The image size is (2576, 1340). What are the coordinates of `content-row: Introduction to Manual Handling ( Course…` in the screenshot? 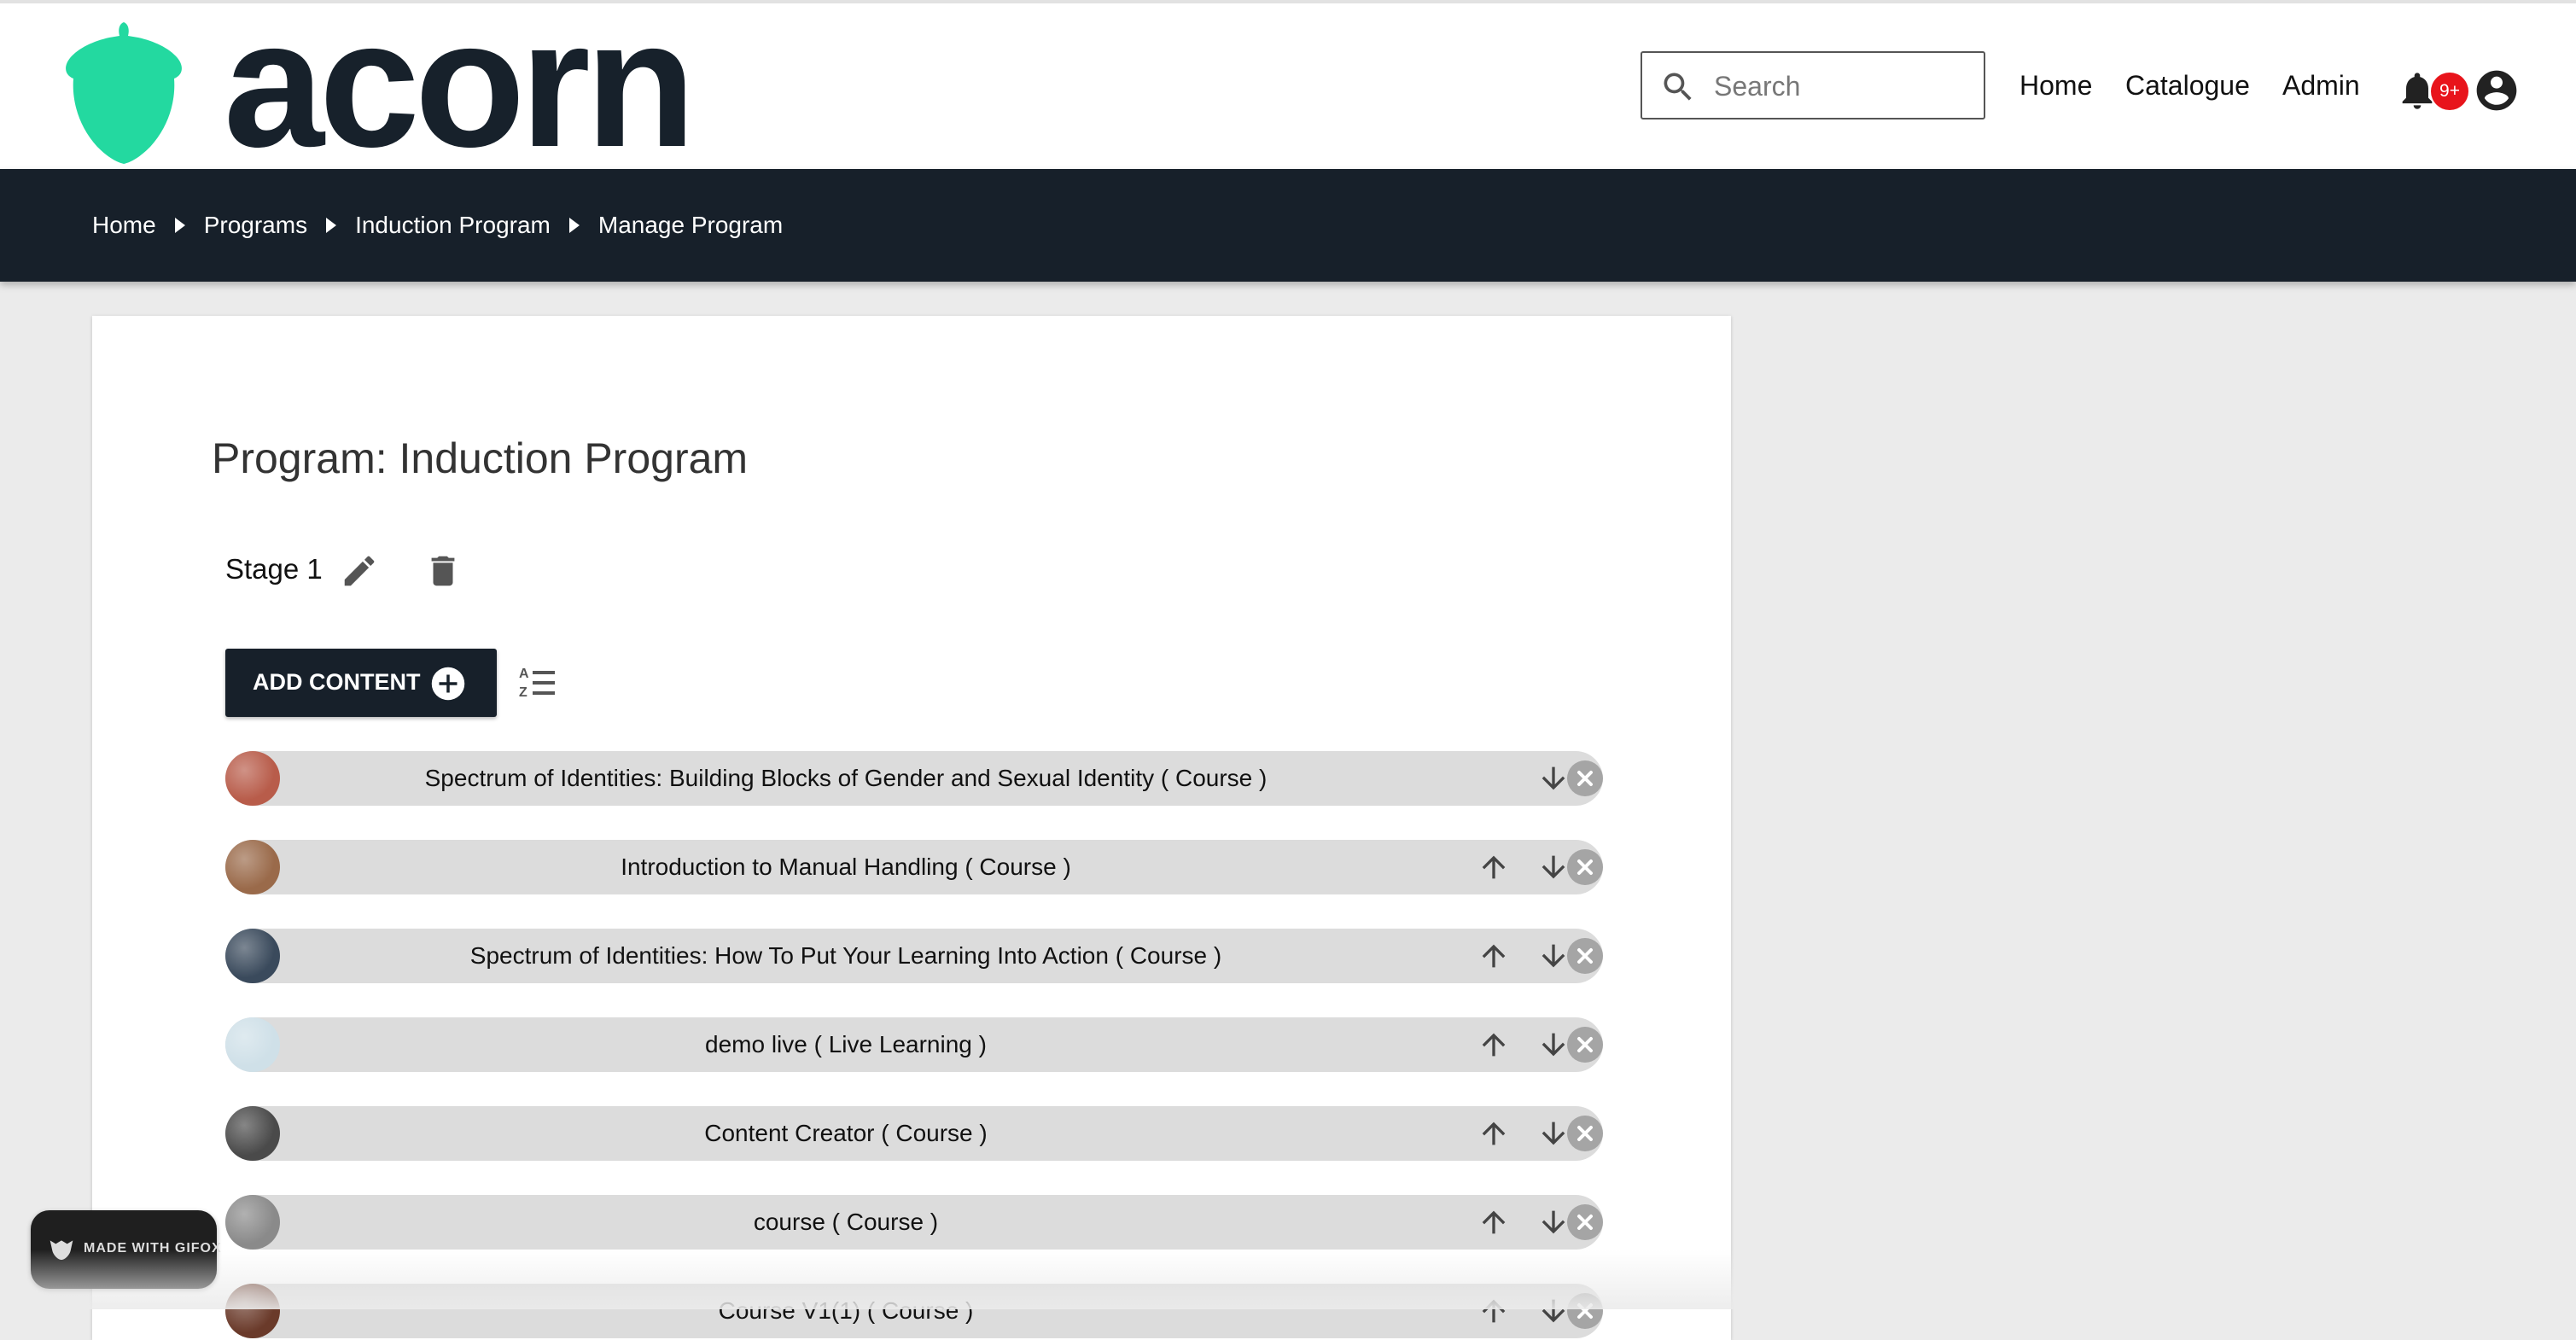 It's located at (914, 867).